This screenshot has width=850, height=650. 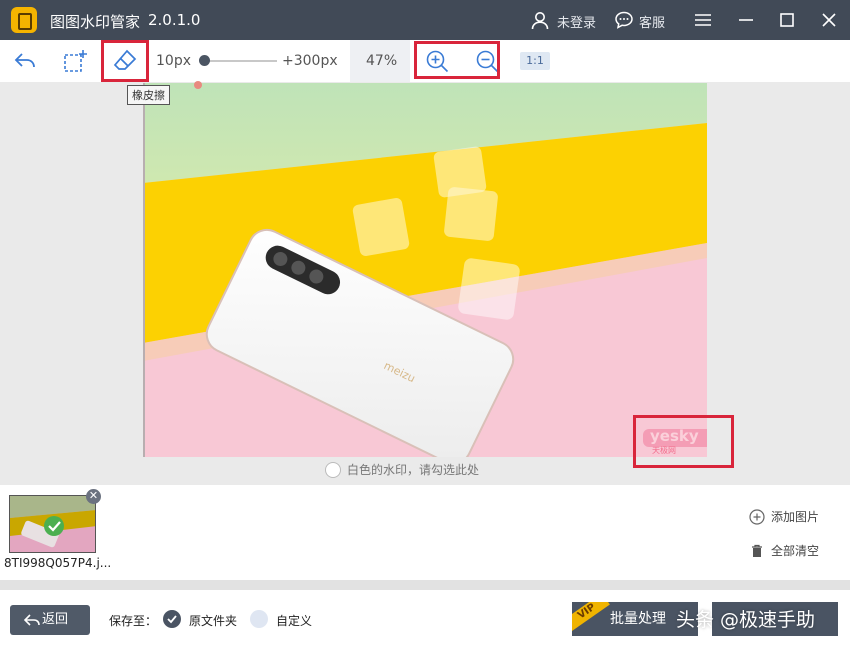 What do you see at coordinates (213, 620) in the screenshot?
I see `option-original-folder: 原文件夹` at bounding box center [213, 620].